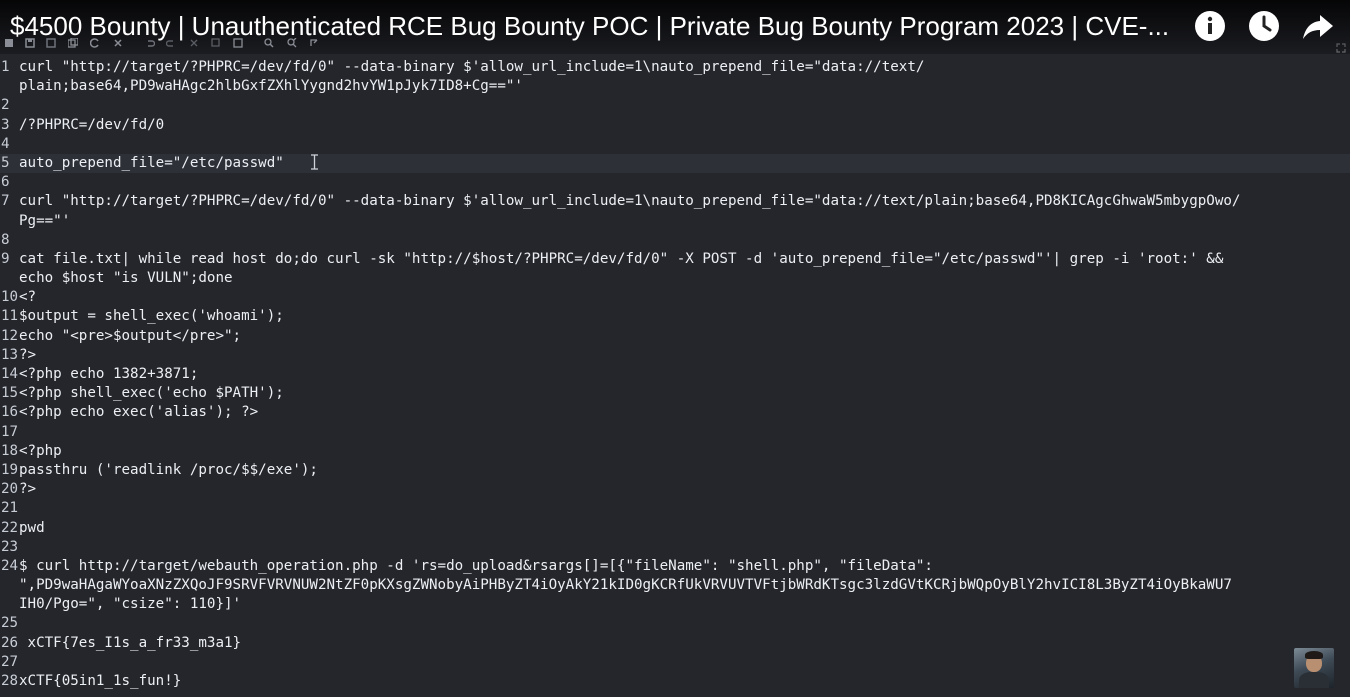 The height and width of the screenshot is (697, 1350). I want to click on line-number: 4, so click(5, 143).